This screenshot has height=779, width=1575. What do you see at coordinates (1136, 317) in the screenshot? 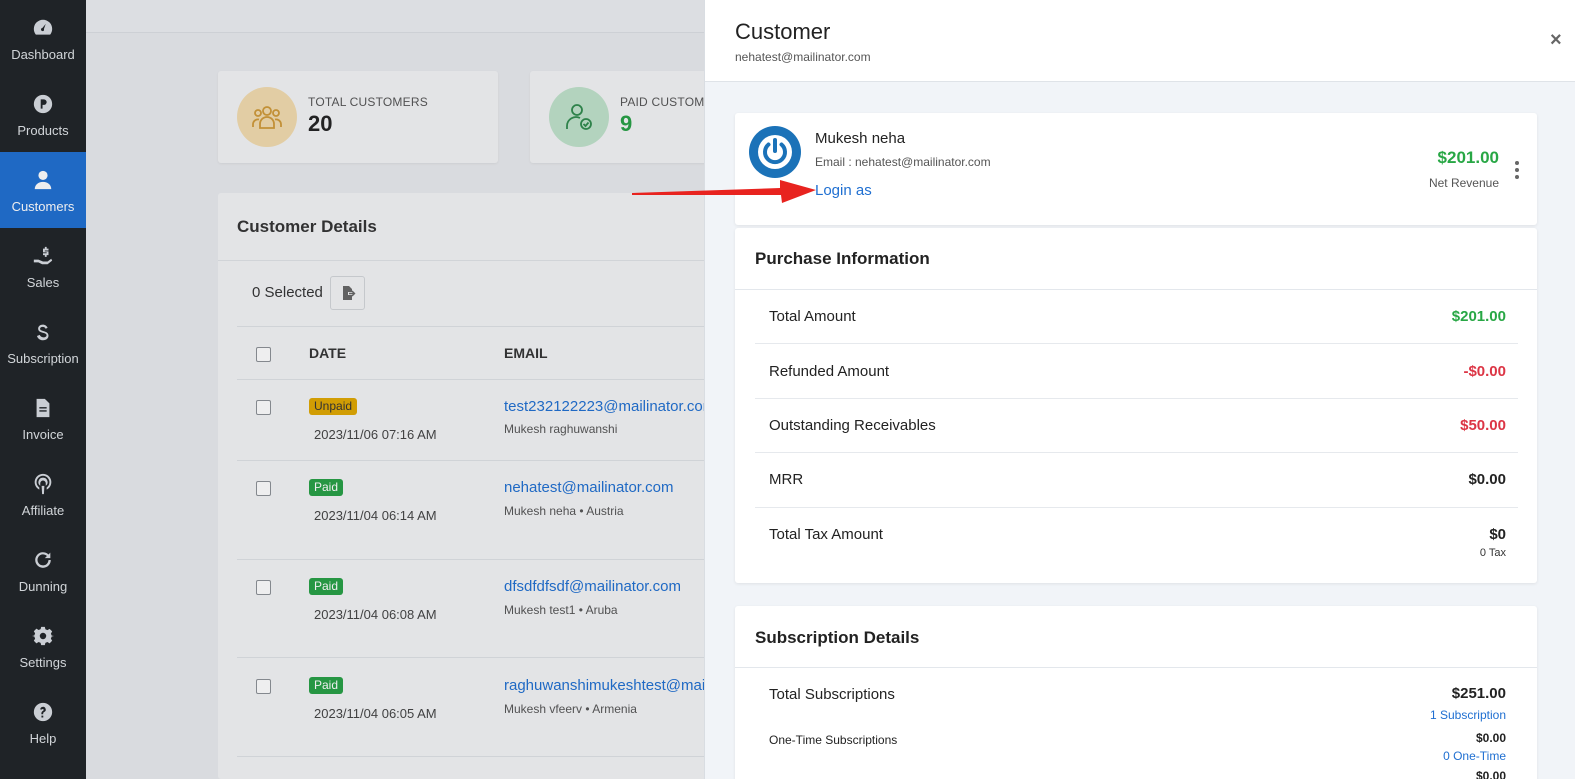
I see `info-row-total-amount: Total Amount $201.00` at bounding box center [1136, 317].